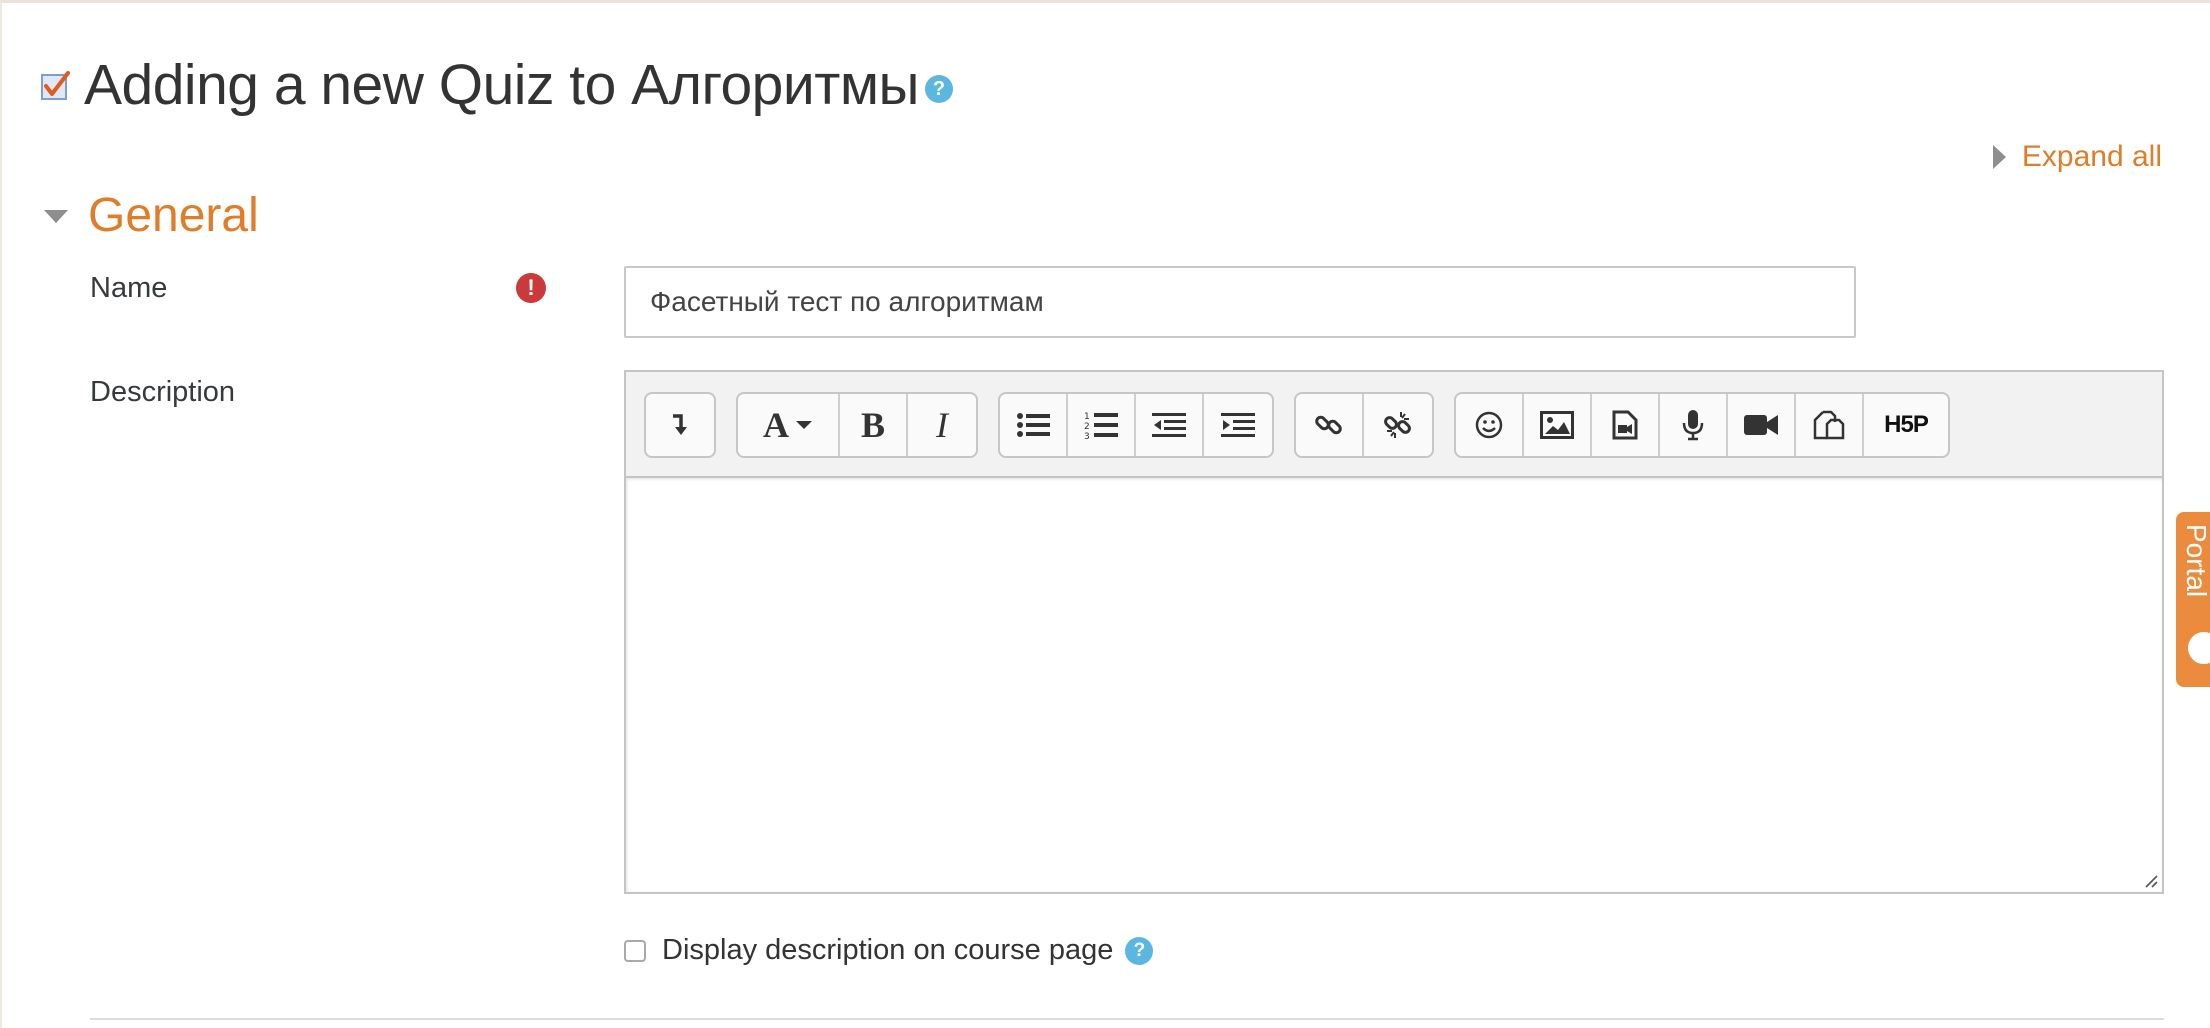  I want to click on editor-toolbar: A B I 123 H5P, so click(1307, 425).